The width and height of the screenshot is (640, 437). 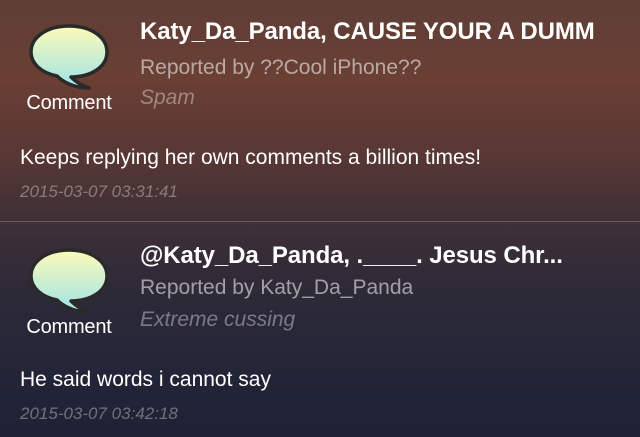 I want to click on report-timestamp: 2015-03-07 03:42:18, so click(x=99, y=413).